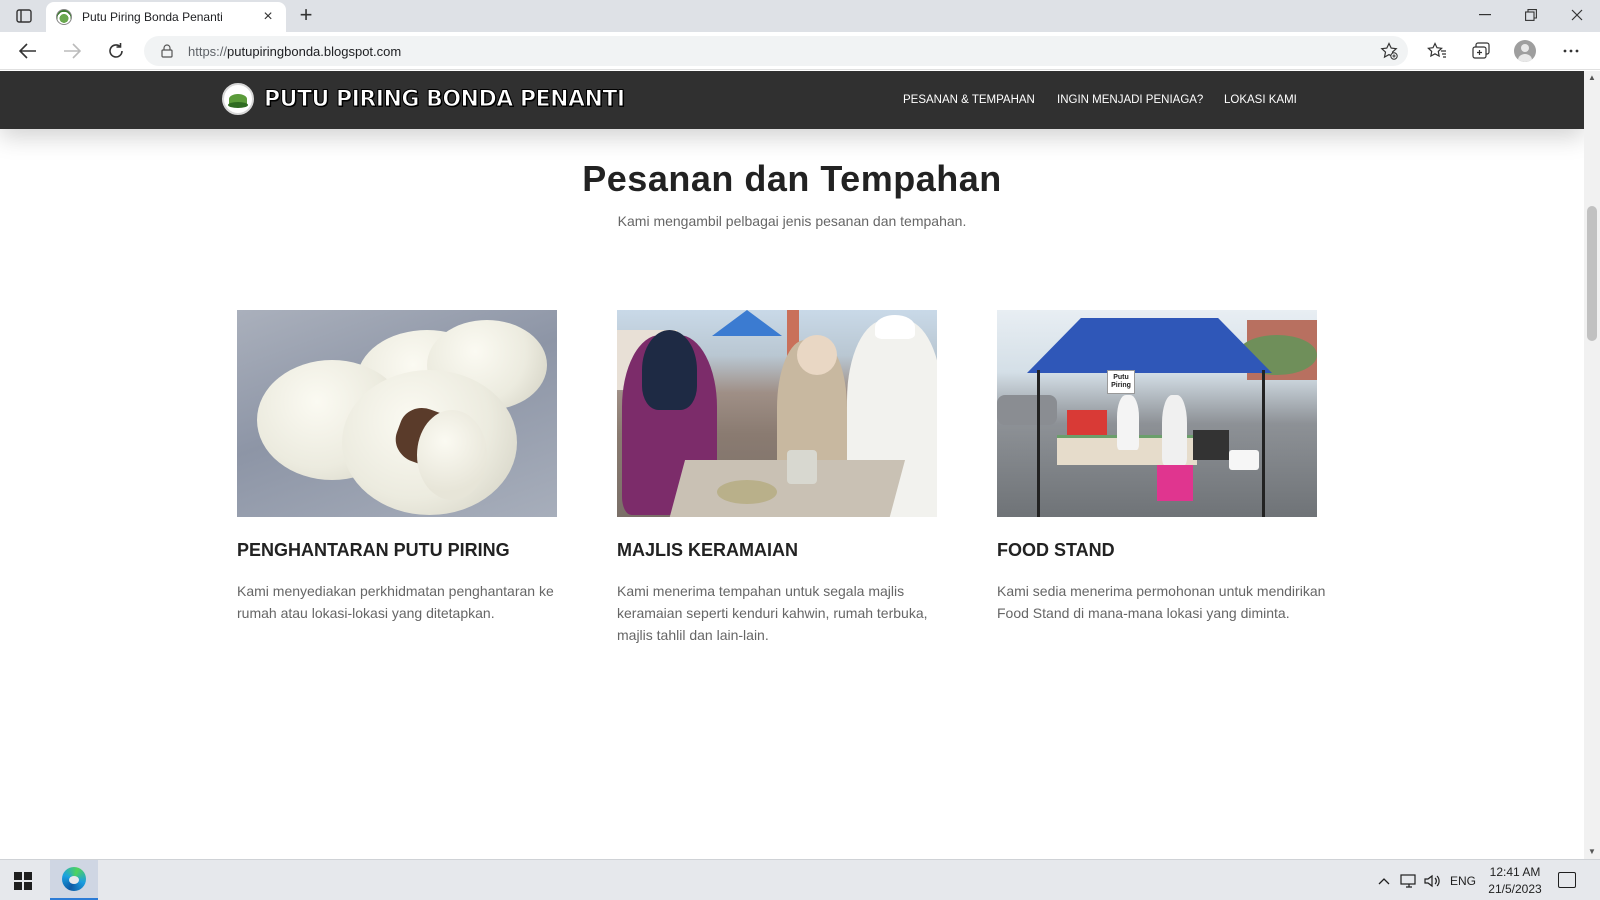 This screenshot has height=900, width=1600. I want to click on browser-titlebar: Putu Piring Bonda Penanti × +, so click(800, 16).